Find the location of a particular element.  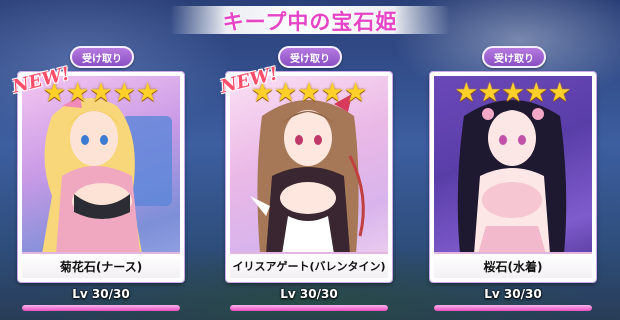

page-title: キープ中の宝石姫 is located at coordinates (310, 22).